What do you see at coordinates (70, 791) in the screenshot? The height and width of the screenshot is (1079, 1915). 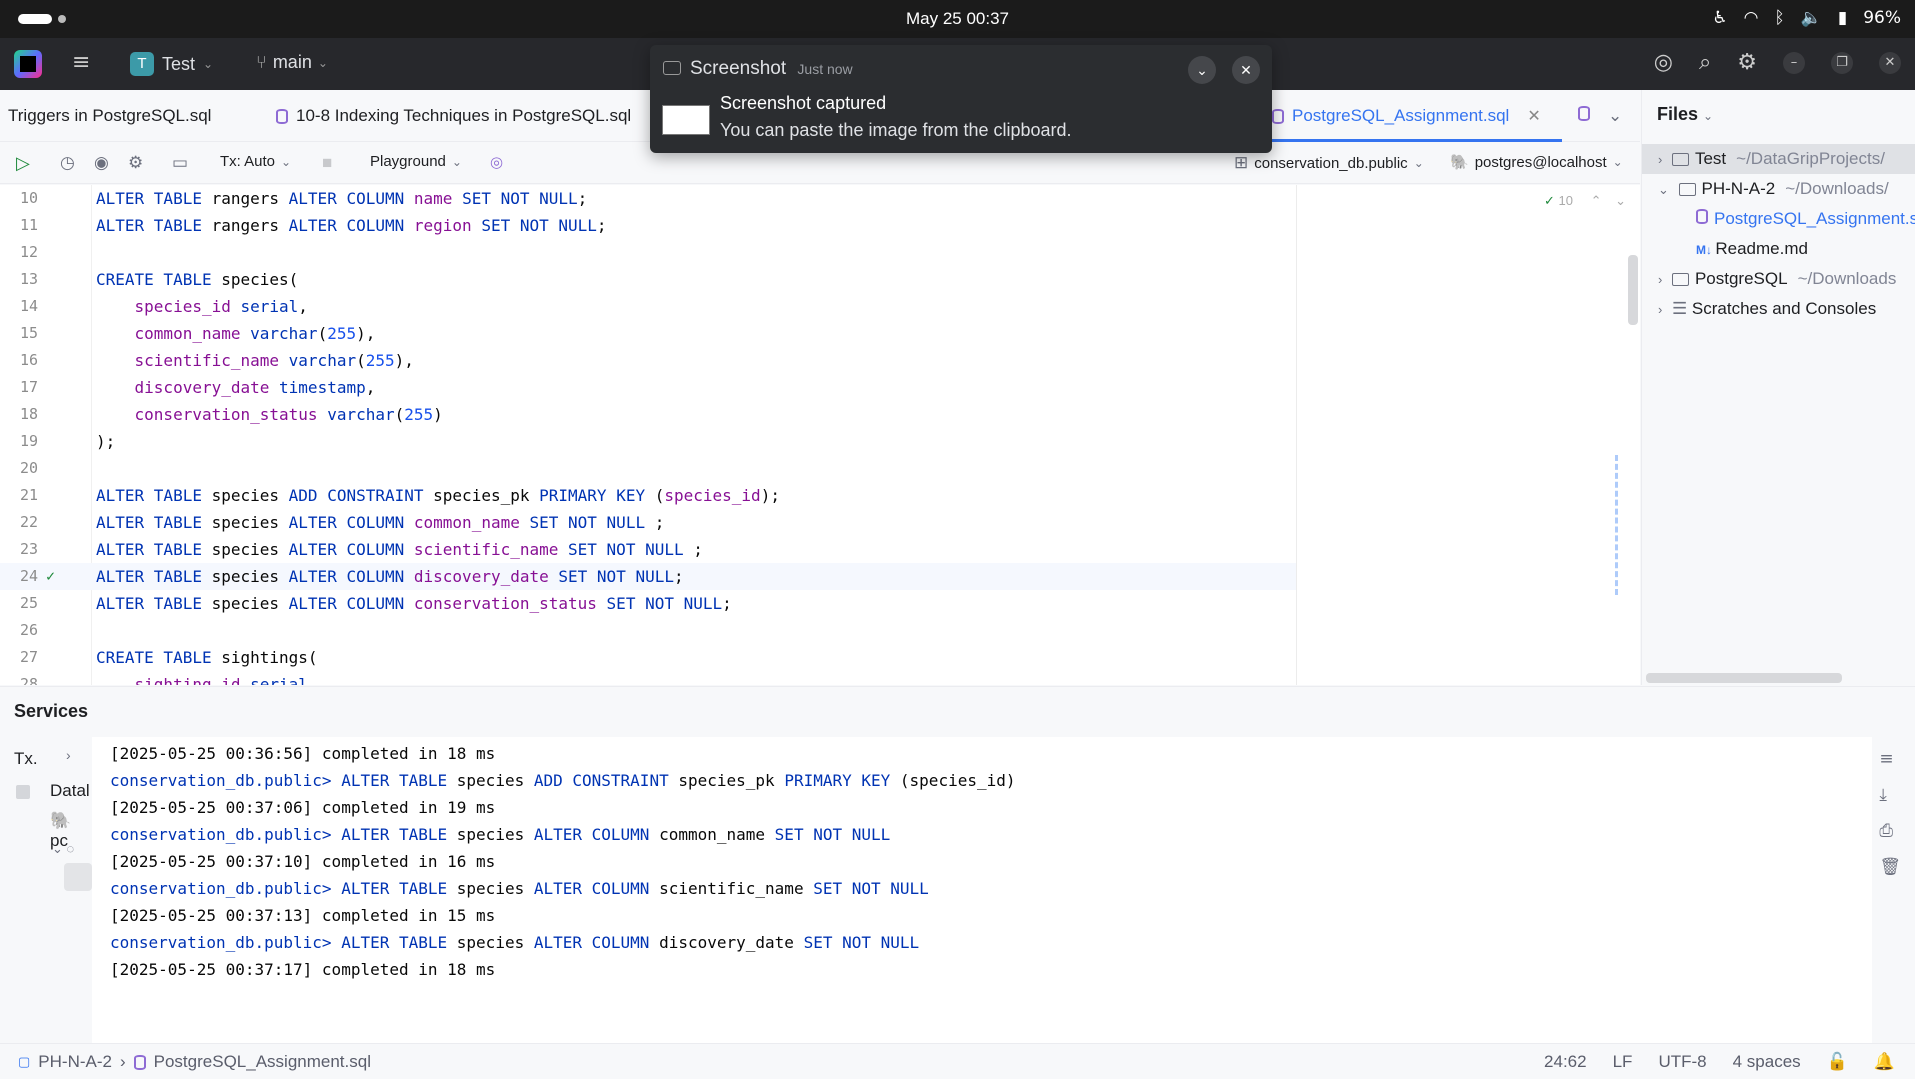 I see `datasource-node: Datal` at bounding box center [70, 791].